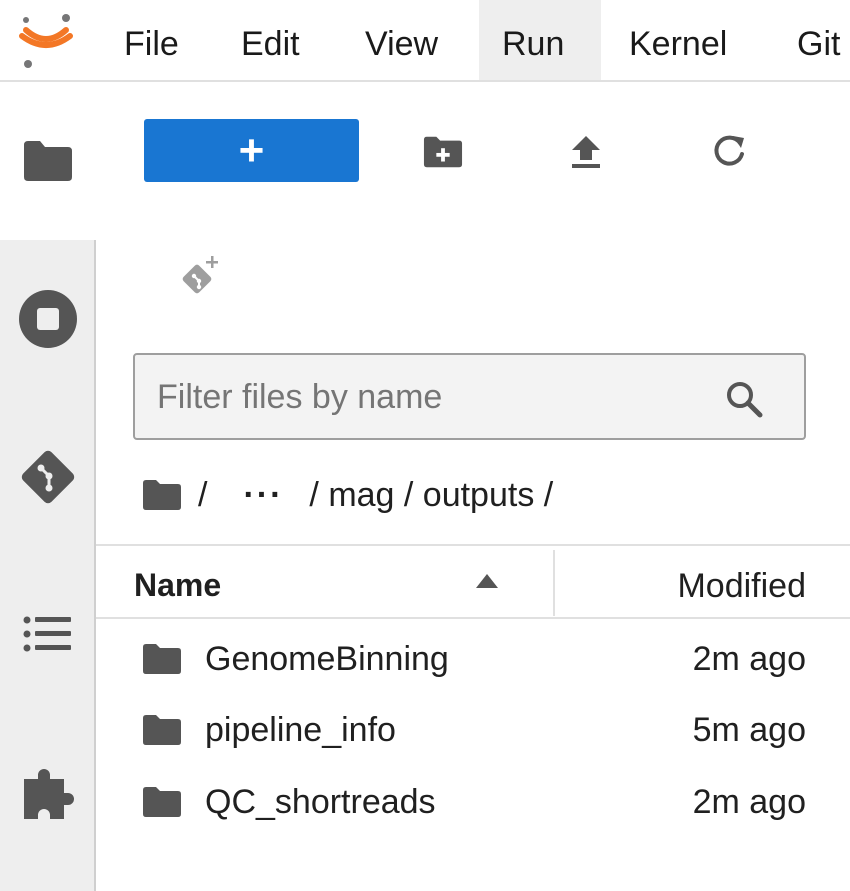 The image size is (850, 891). I want to click on plus-icon: +, so click(251, 150).